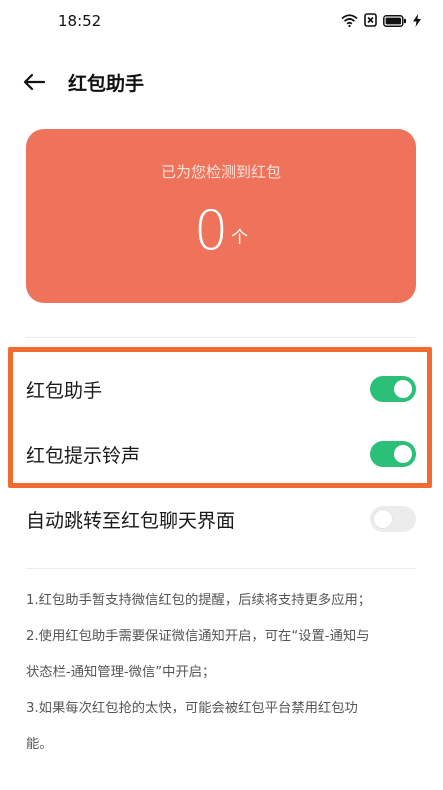  I want to click on setting-row-auto-jump: 自动跳转至红包聊天界面, so click(221, 519).